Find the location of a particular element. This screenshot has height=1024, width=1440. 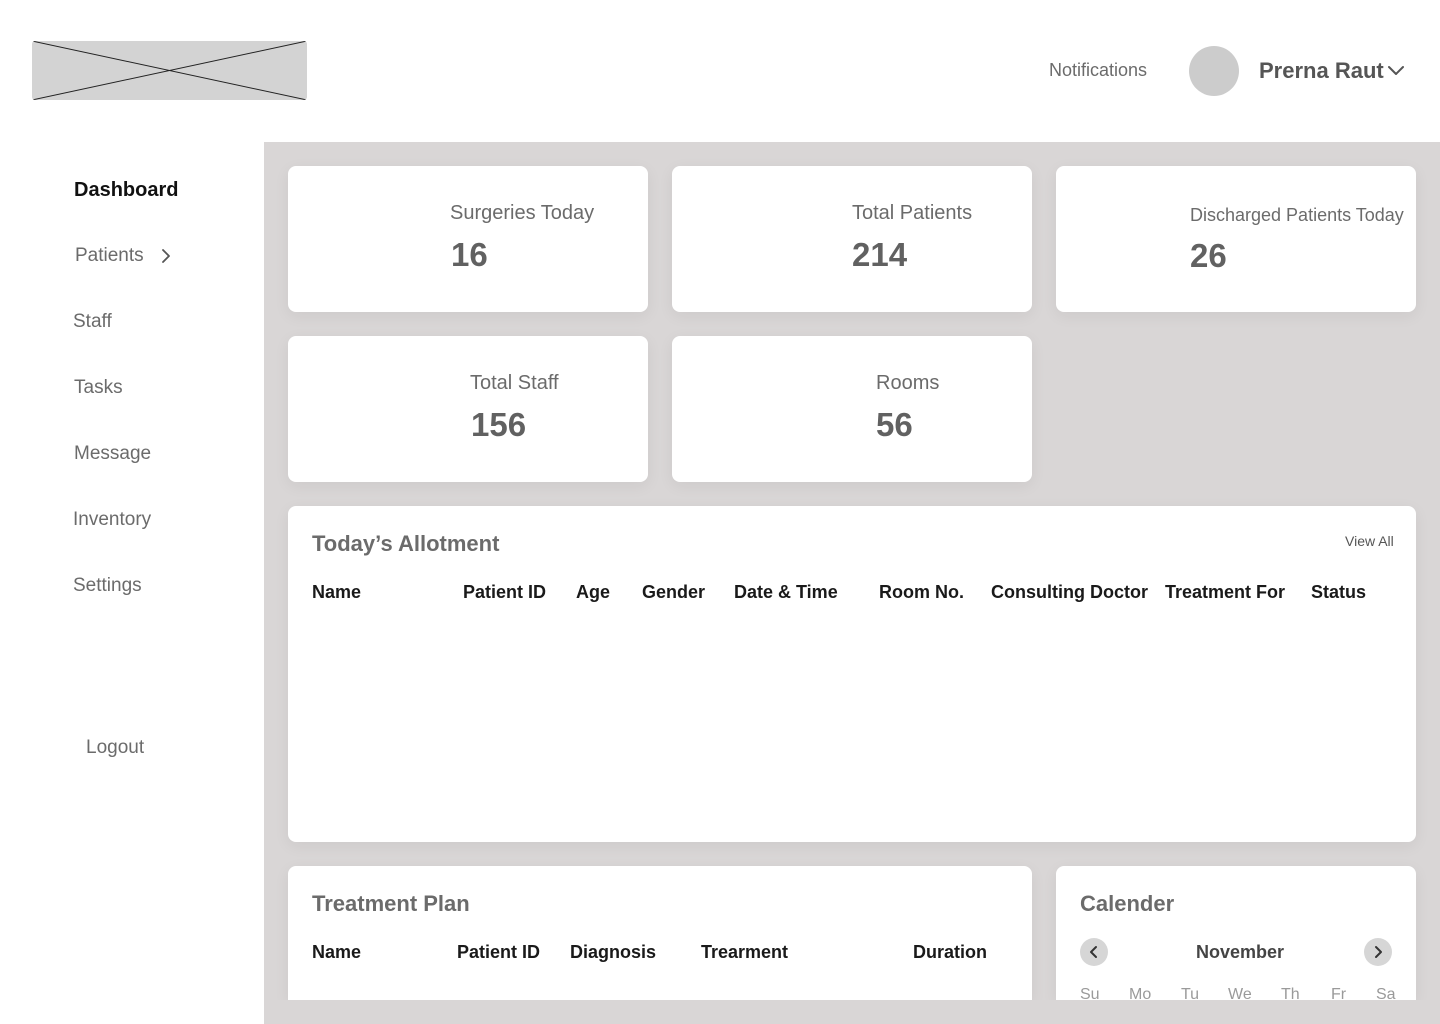

user-name: Prerna Raut is located at coordinates (1321, 71).